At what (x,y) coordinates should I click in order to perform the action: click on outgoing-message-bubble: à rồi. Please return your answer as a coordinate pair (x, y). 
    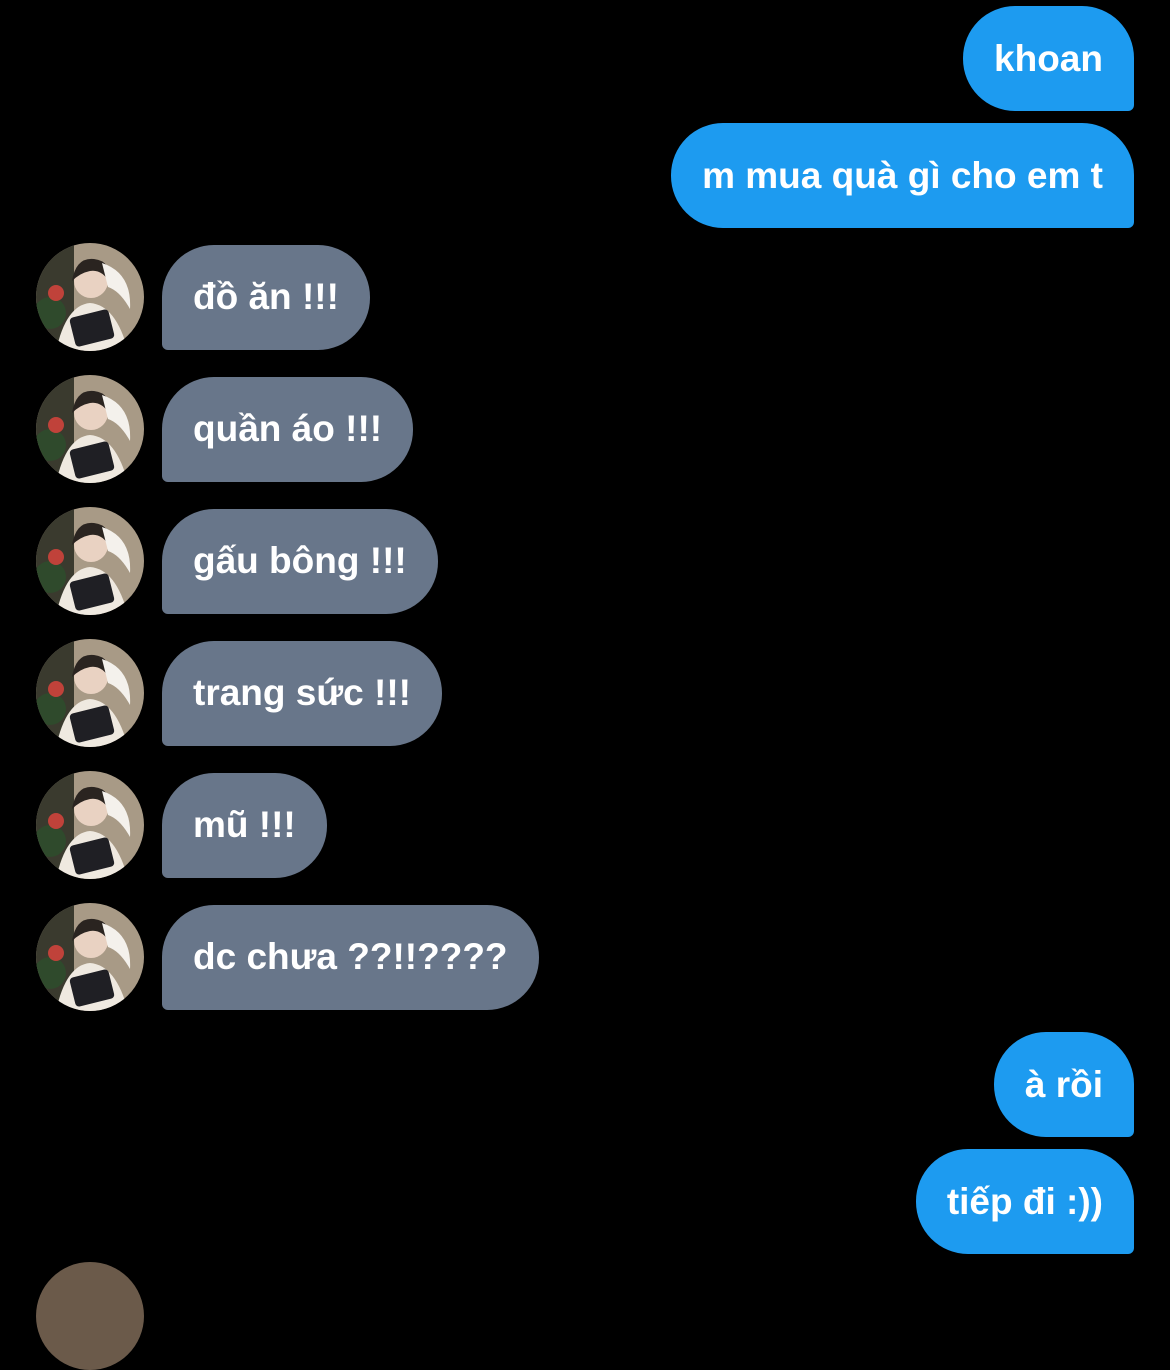
    Looking at the image, I should click on (1063, 1084).